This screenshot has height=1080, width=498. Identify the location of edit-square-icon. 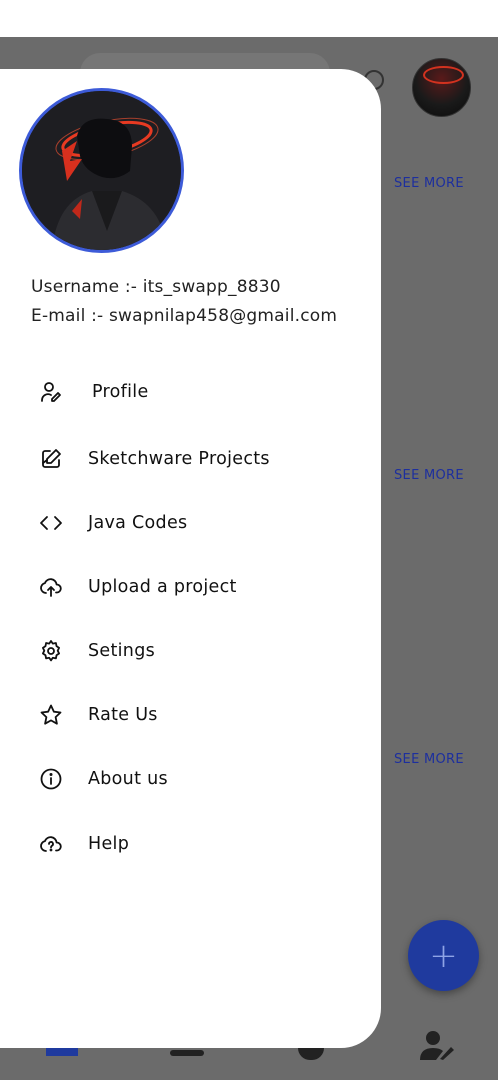
(51, 459).